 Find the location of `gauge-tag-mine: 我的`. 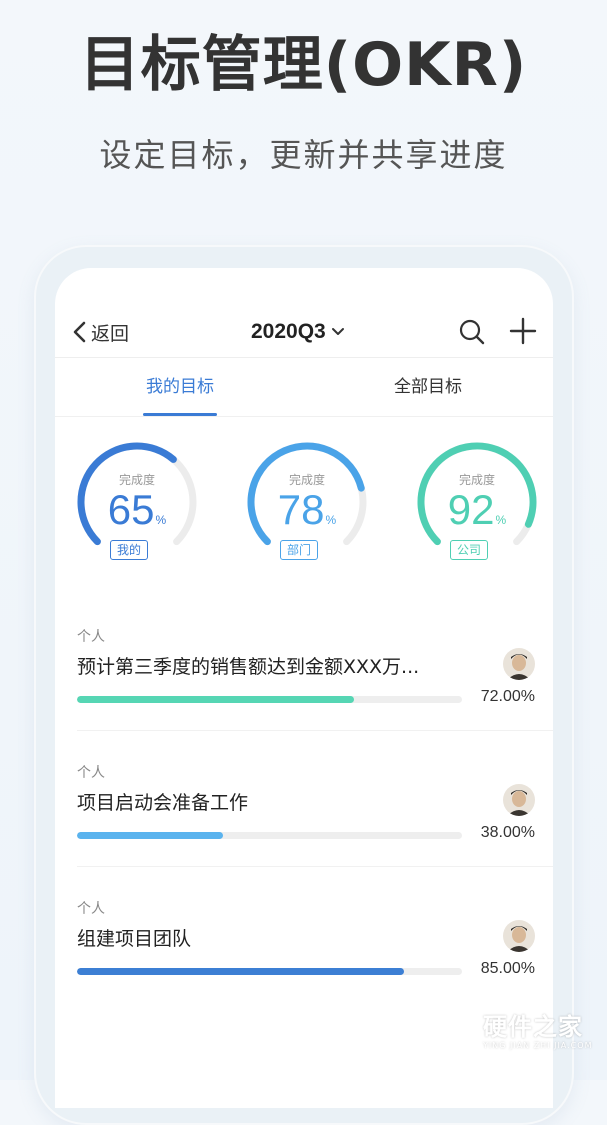

gauge-tag-mine: 我的 is located at coordinates (129, 550).